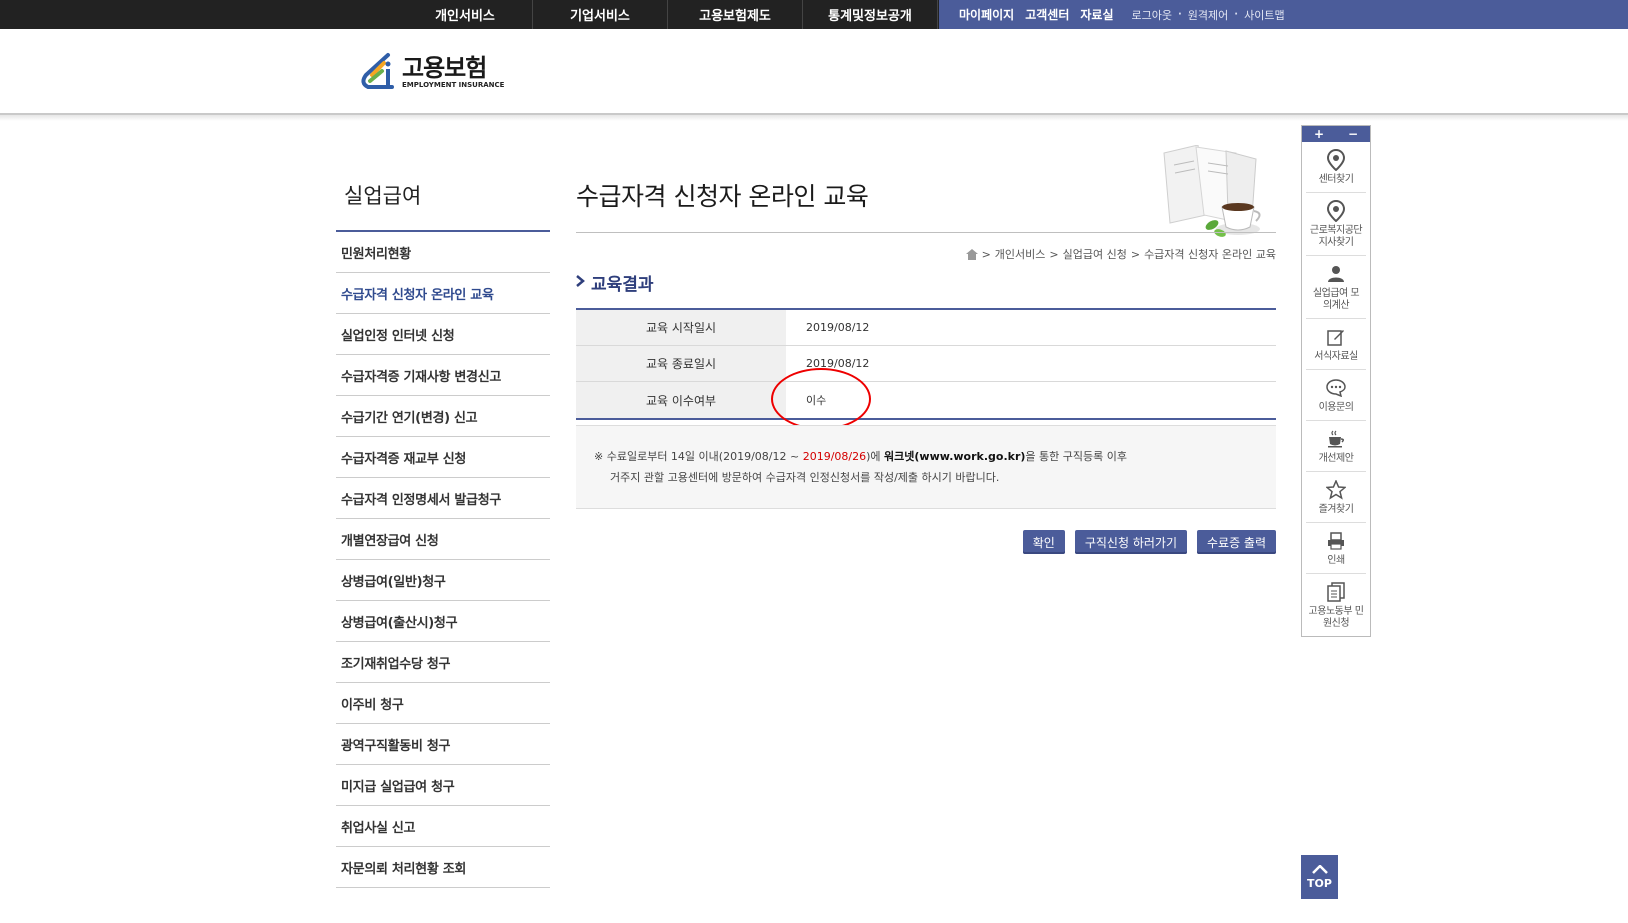 The height and width of the screenshot is (923, 1628). Describe the element at coordinates (926, 328) in the screenshot. I see `table-row: 교육 시작일시 2019/08/12` at that location.